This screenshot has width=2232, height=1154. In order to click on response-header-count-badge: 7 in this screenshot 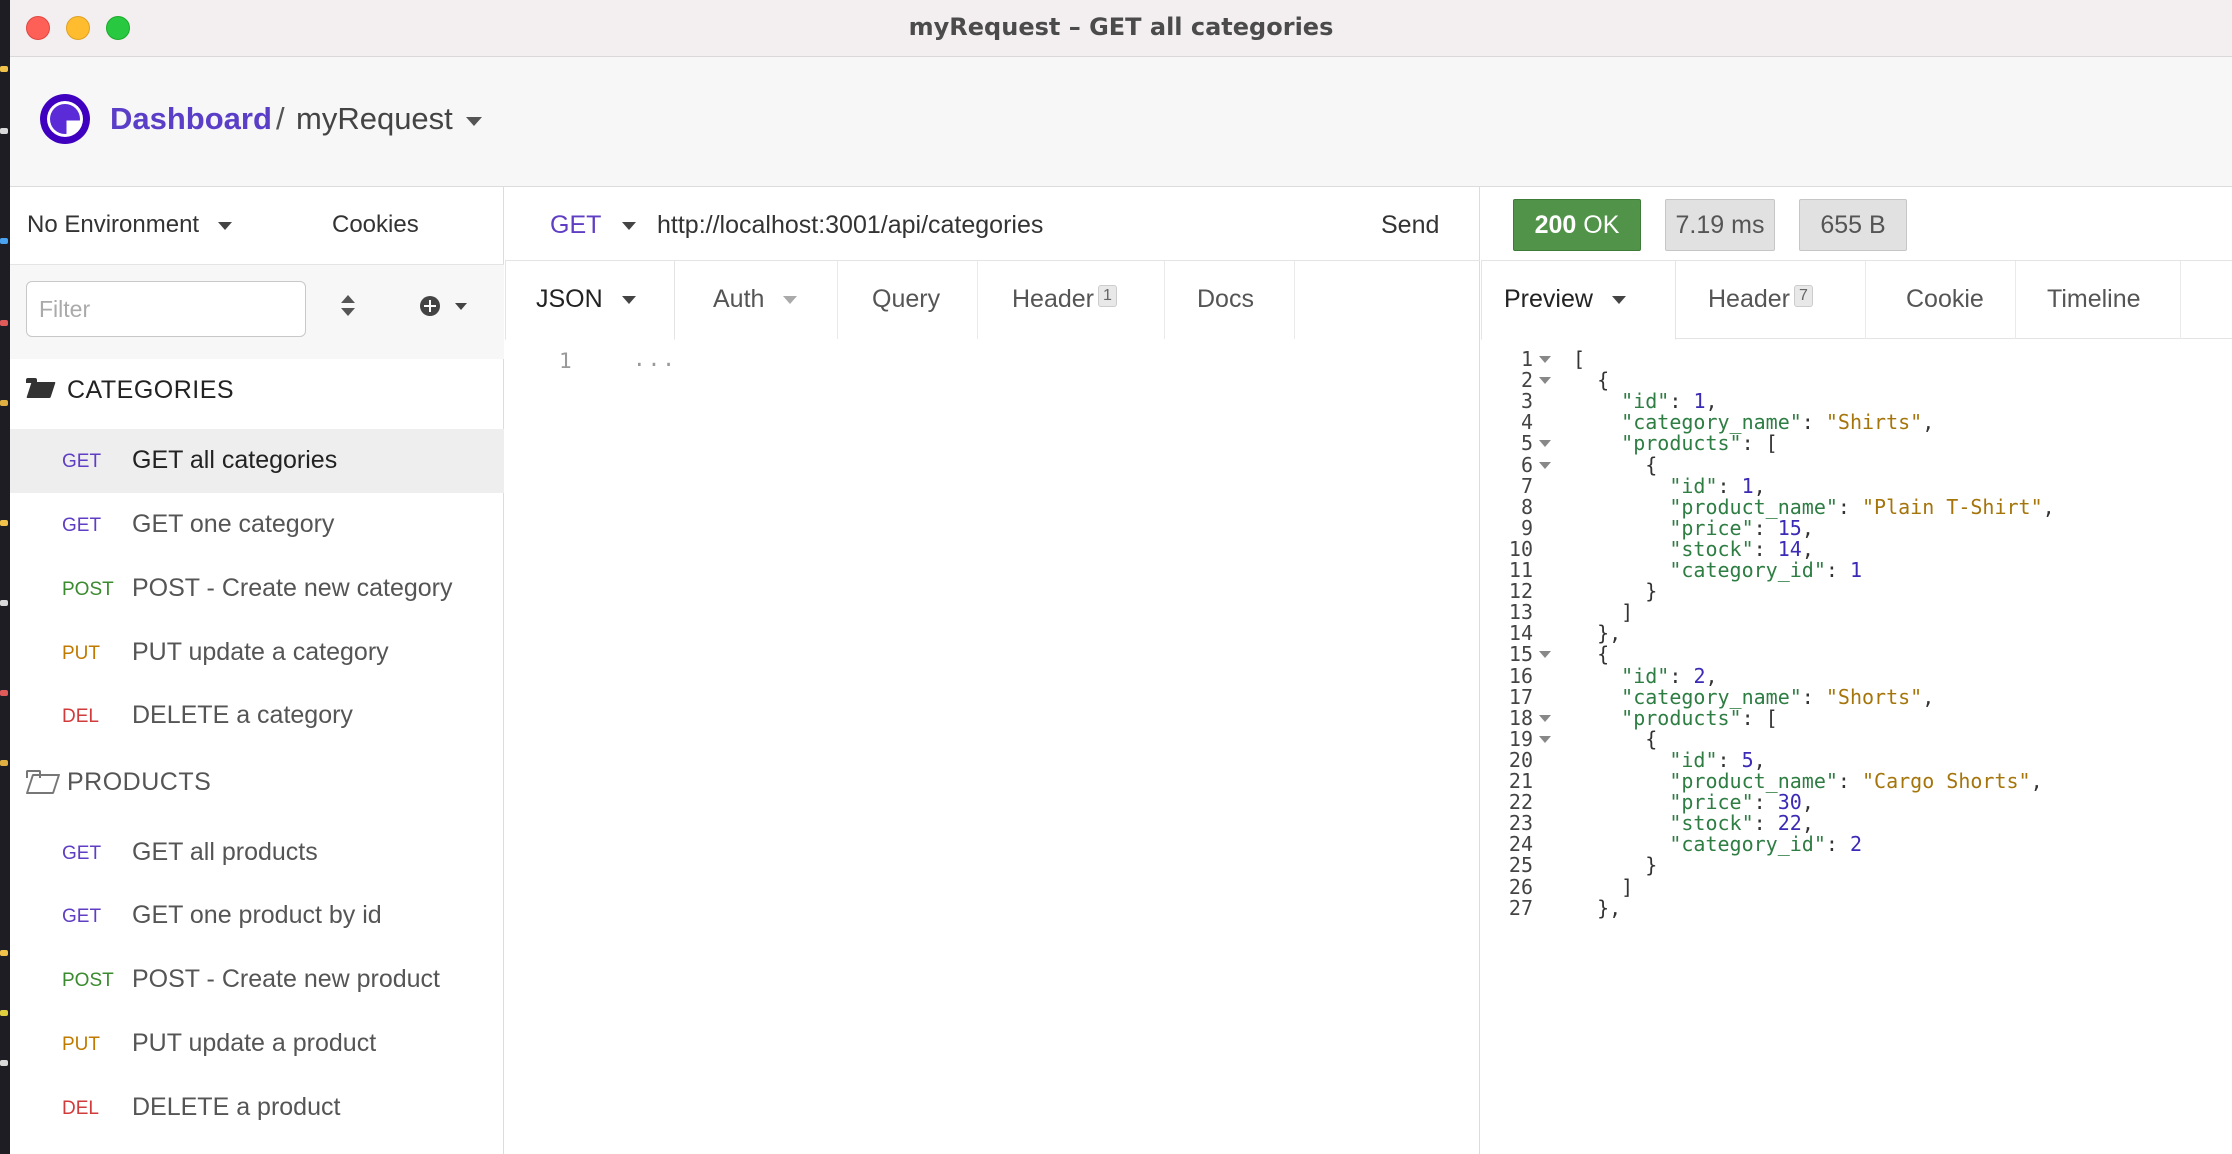, I will do `click(1803, 296)`.